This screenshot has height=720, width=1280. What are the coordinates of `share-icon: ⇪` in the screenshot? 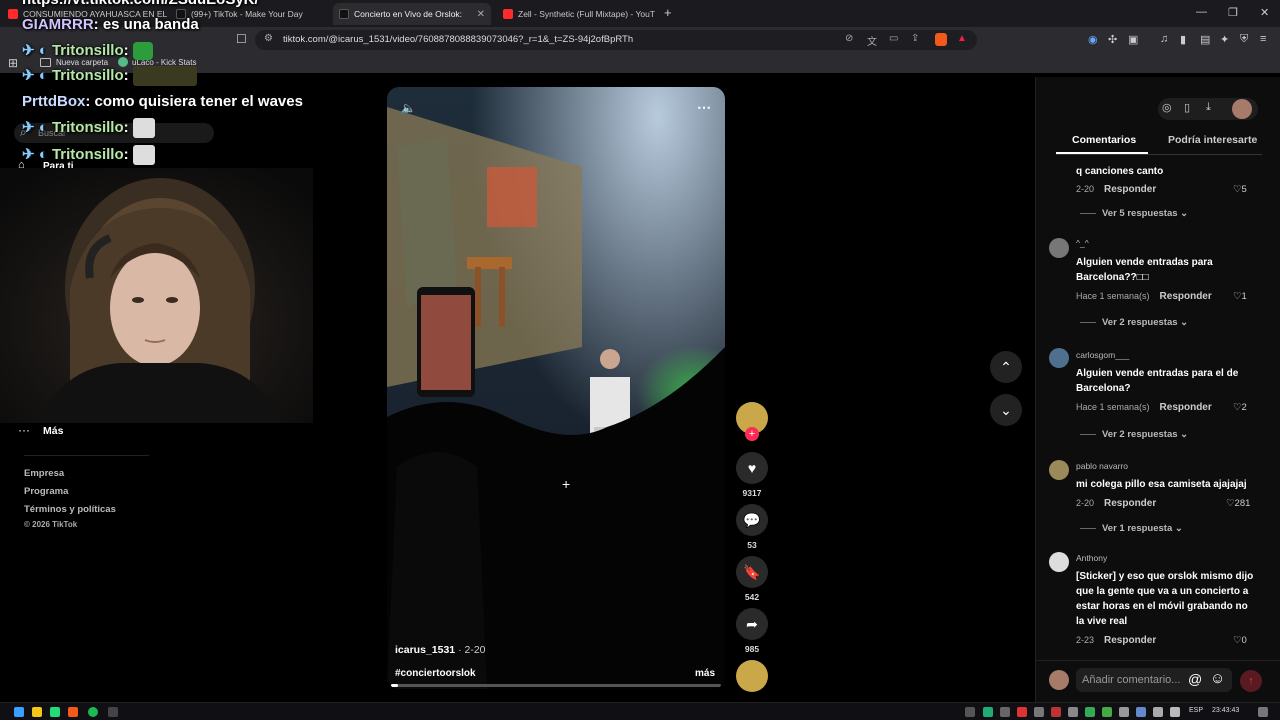 It's located at (915, 38).